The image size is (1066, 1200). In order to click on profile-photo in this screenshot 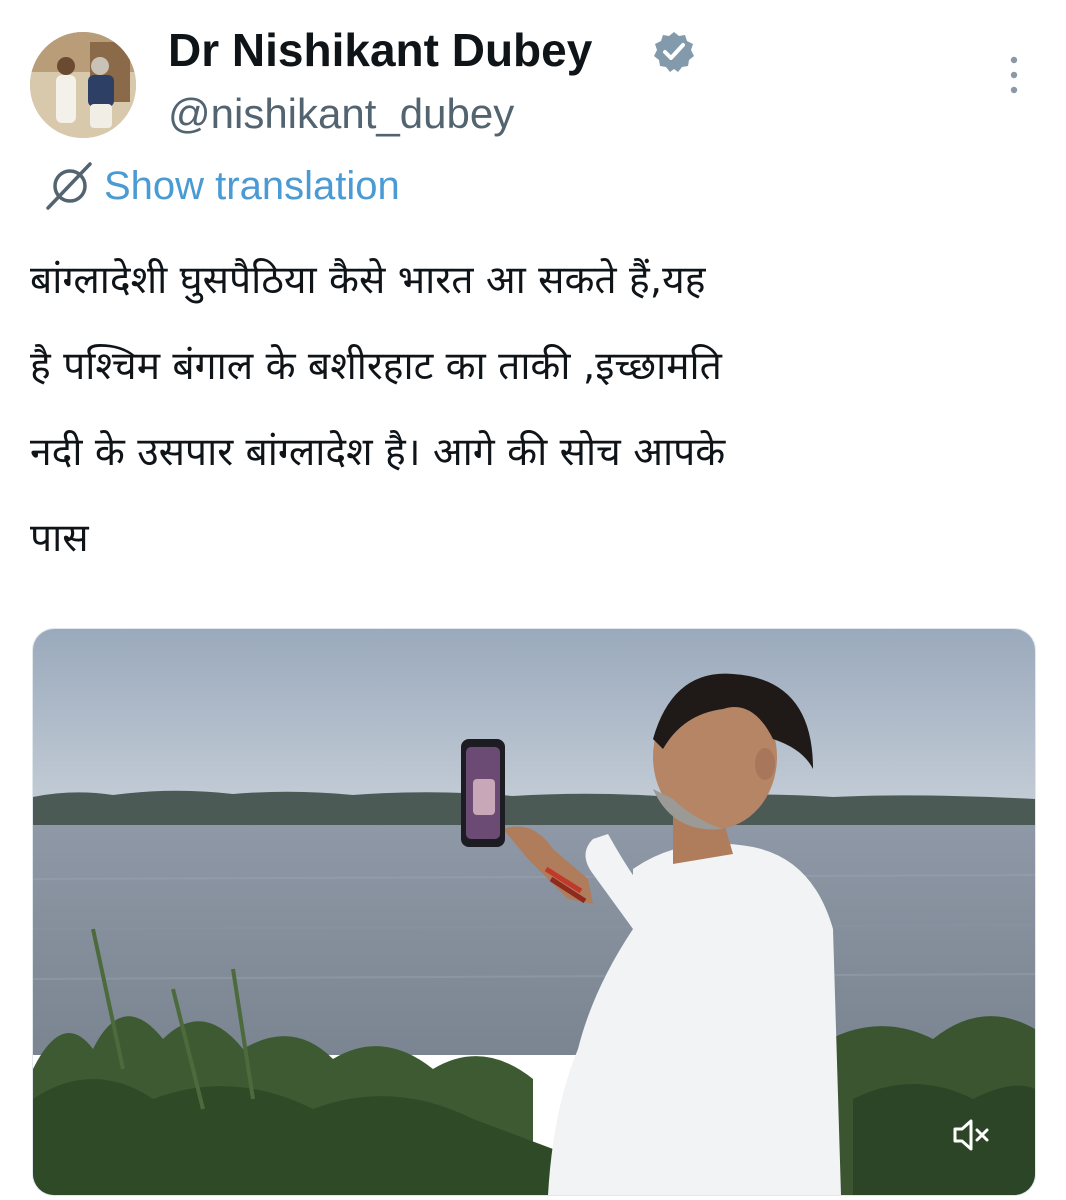, I will do `click(83, 85)`.